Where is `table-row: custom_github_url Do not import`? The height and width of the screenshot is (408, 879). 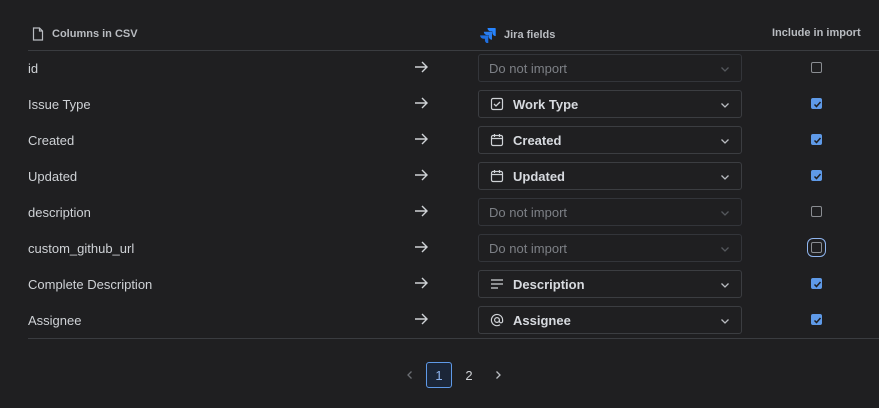 table-row: custom_github_url Do not import is located at coordinates (439, 248).